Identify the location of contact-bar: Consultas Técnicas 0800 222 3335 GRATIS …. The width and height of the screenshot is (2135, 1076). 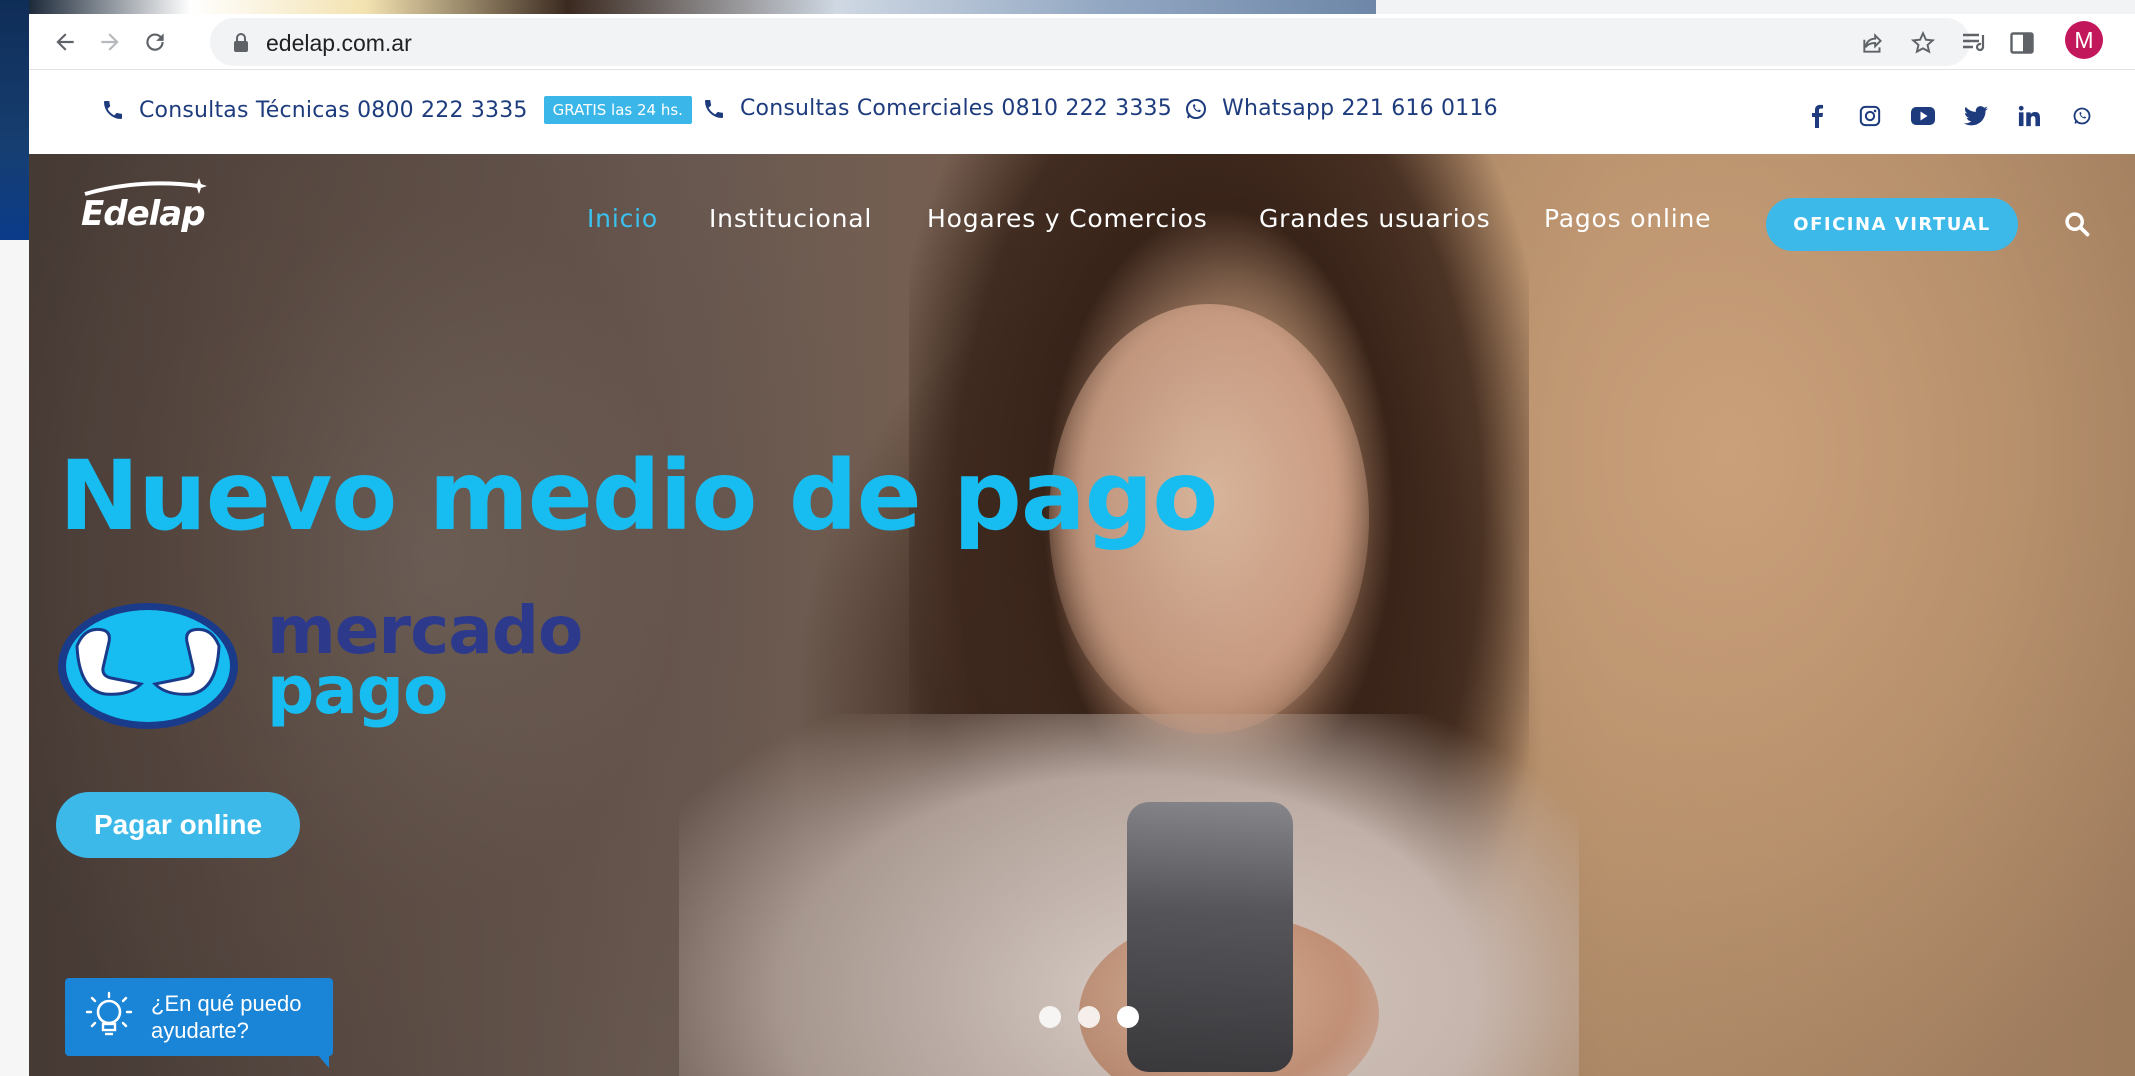
(1082, 112).